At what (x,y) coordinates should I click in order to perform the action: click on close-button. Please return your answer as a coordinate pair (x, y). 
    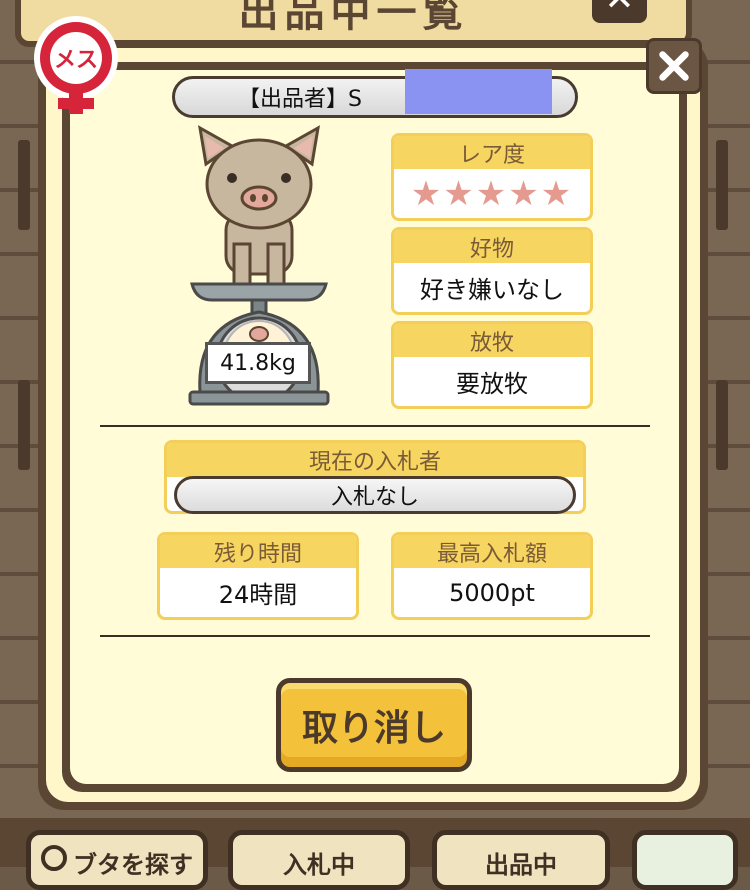
    Looking at the image, I should click on (674, 66).